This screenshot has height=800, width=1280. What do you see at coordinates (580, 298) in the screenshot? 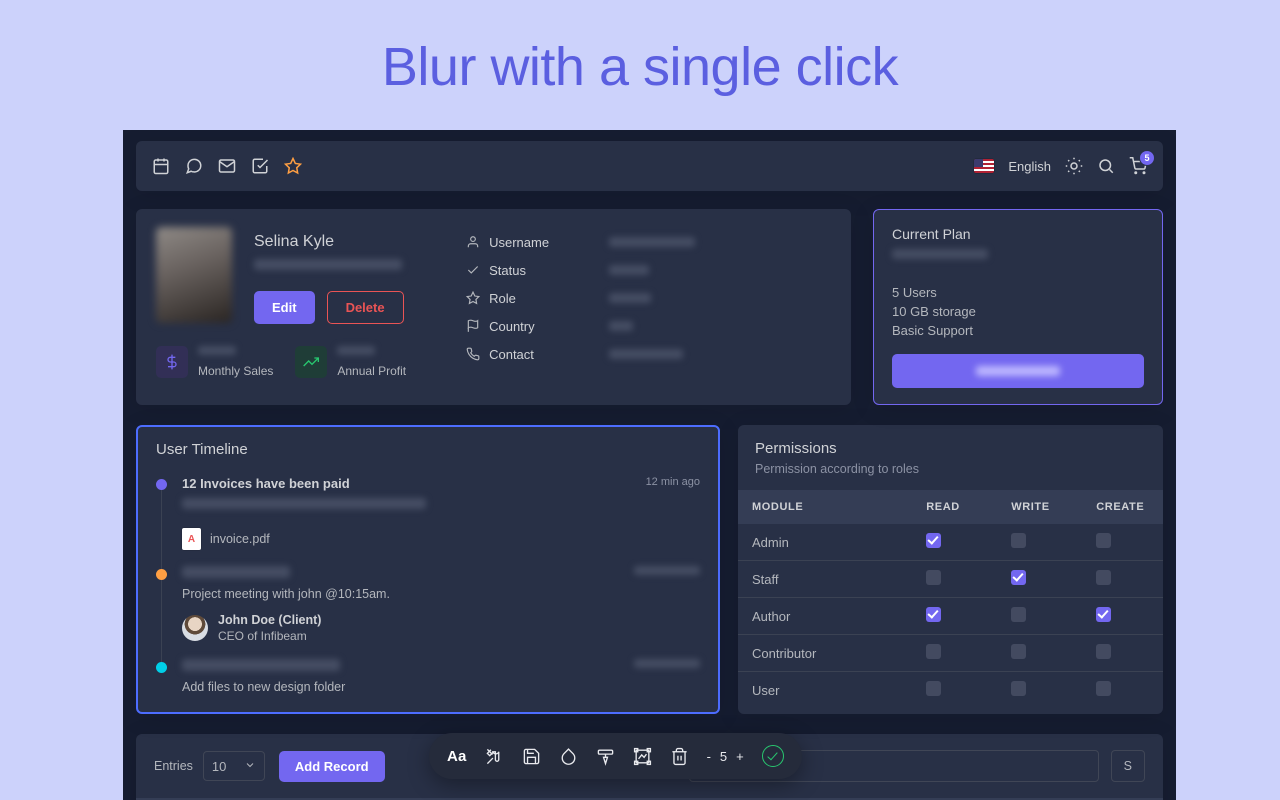
I see `detail-role: Role` at bounding box center [580, 298].